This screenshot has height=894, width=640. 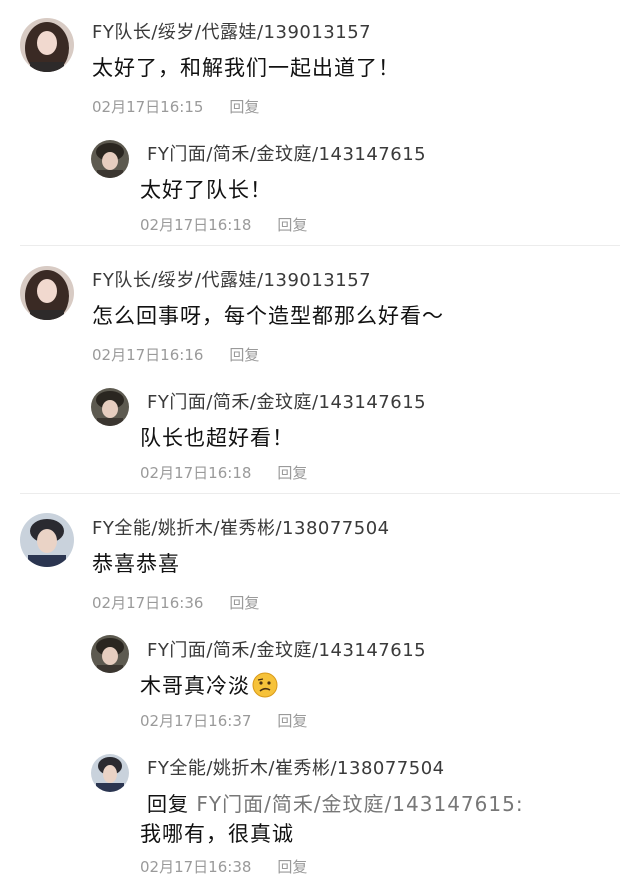 I want to click on comment-text-content: 木哥真冷淡, so click(x=195, y=686).